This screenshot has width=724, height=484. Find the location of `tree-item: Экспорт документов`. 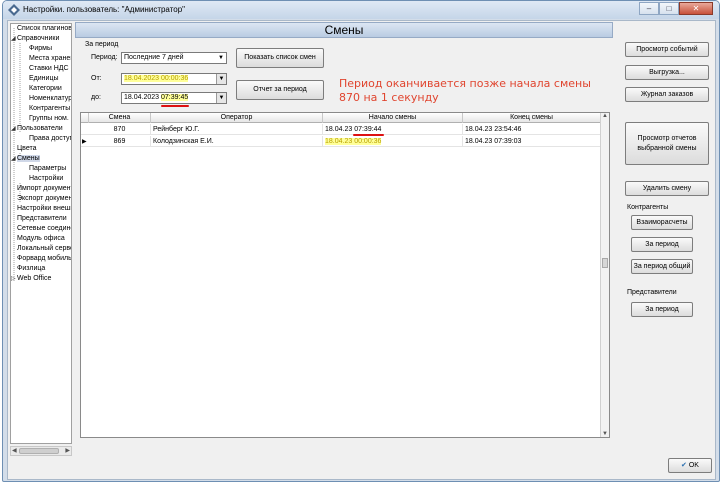

tree-item: Экспорт документов is located at coordinates (41, 199).